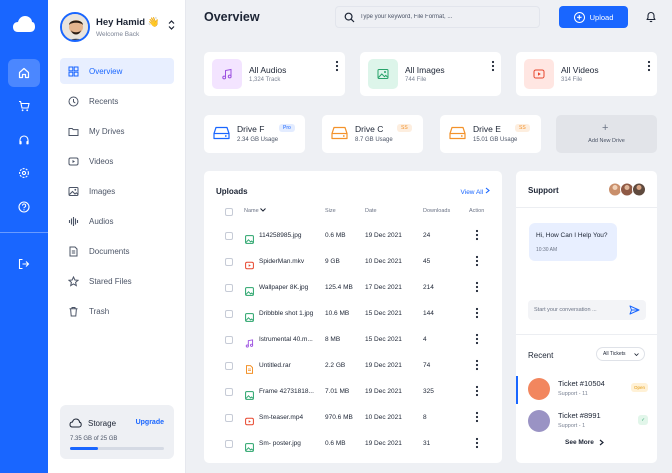 The height and width of the screenshot is (473, 672). What do you see at coordinates (150, 422) in the screenshot?
I see `upgrade-link: Upgrade` at bounding box center [150, 422].